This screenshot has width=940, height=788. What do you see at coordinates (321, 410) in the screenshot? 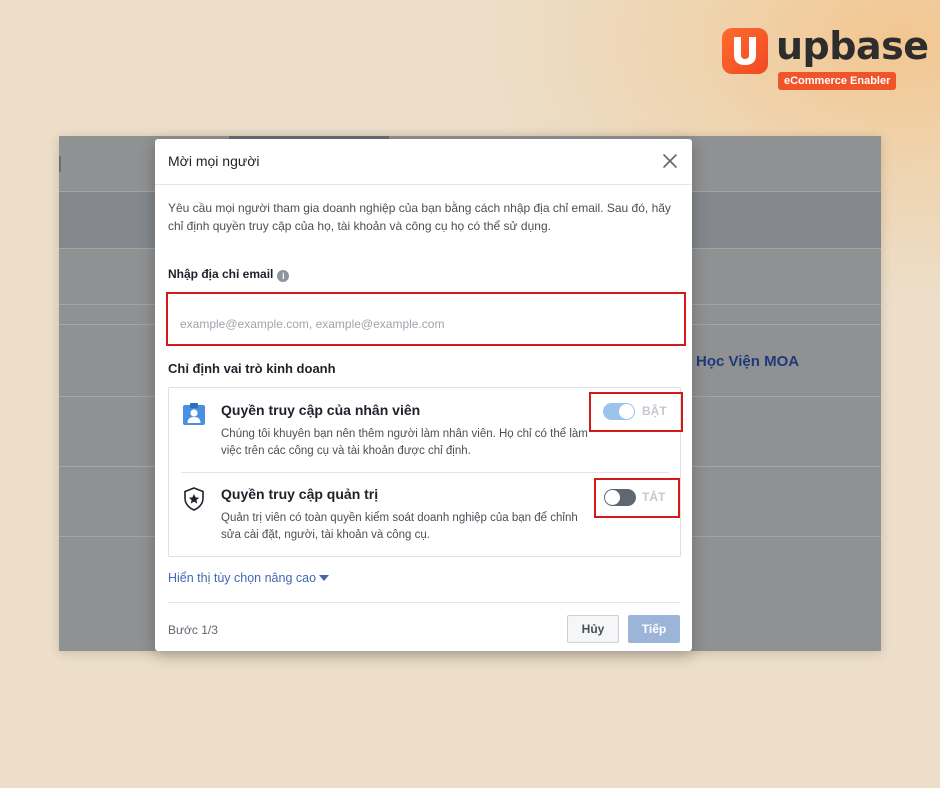
I see `role-title: Quyền truy cập của nhân viên` at bounding box center [321, 410].